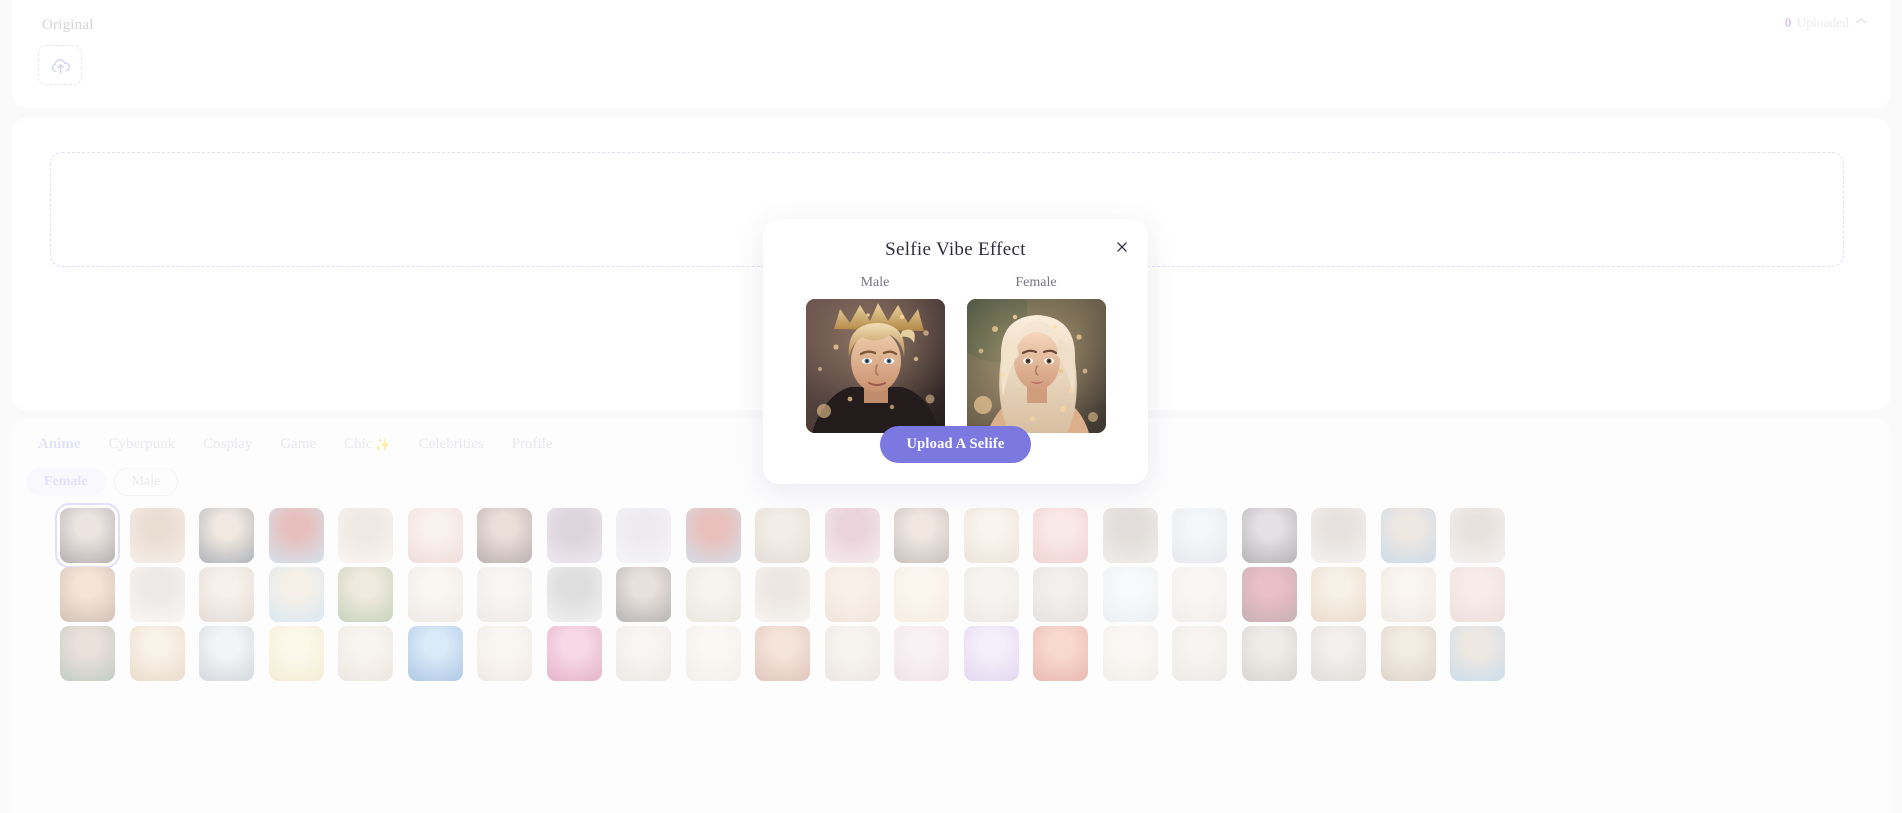 This screenshot has height=813, width=1902. I want to click on tab-label: Cosplay, so click(228, 444).